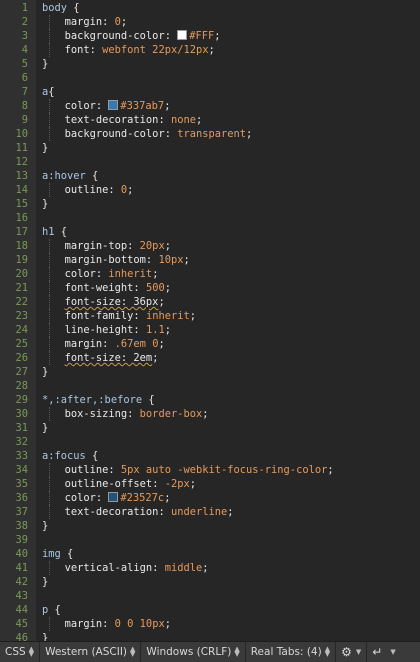  I want to click on code-line: 24 line-height: 1.1;, so click(210, 330).